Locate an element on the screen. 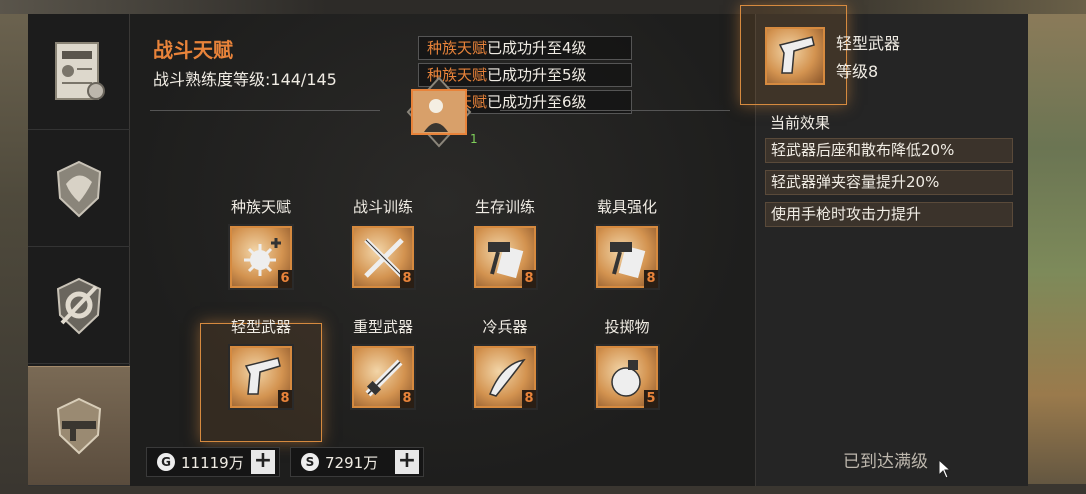  silver-amount: 7291万 is located at coordinates (352, 462).